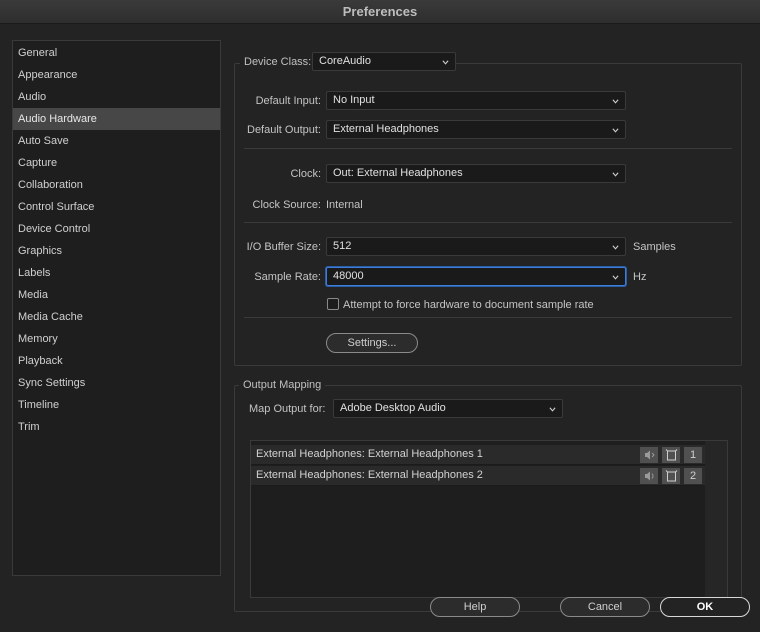 Image resolution: width=760 pixels, height=632 pixels. What do you see at coordinates (116, 339) in the screenshot?
I see `sidebar-item-memory: Memory` at bounding box center [116, 339].